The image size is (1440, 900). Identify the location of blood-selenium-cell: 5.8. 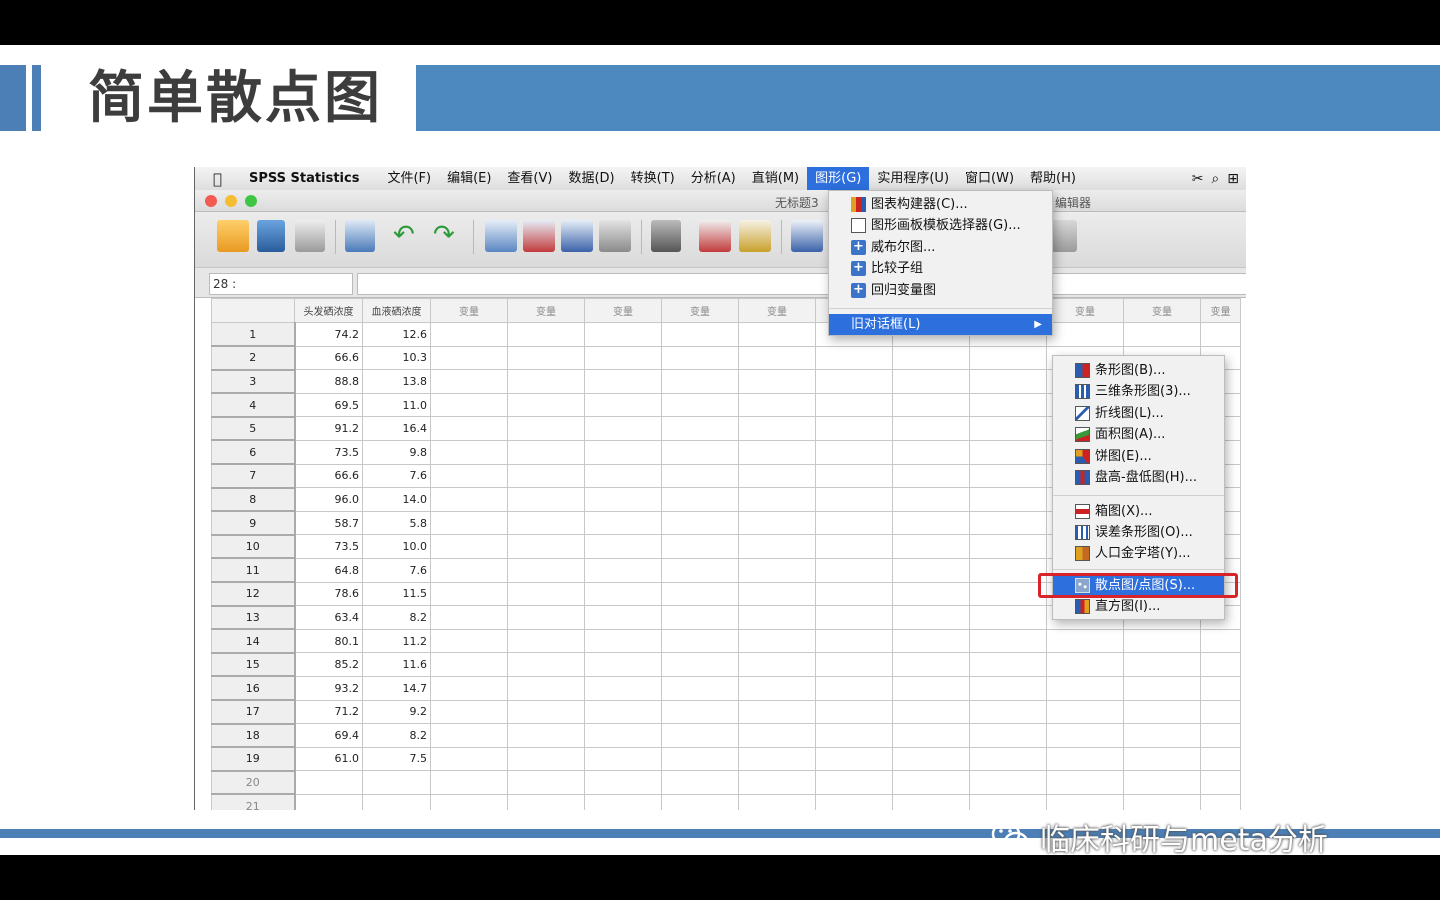
(396, 523).